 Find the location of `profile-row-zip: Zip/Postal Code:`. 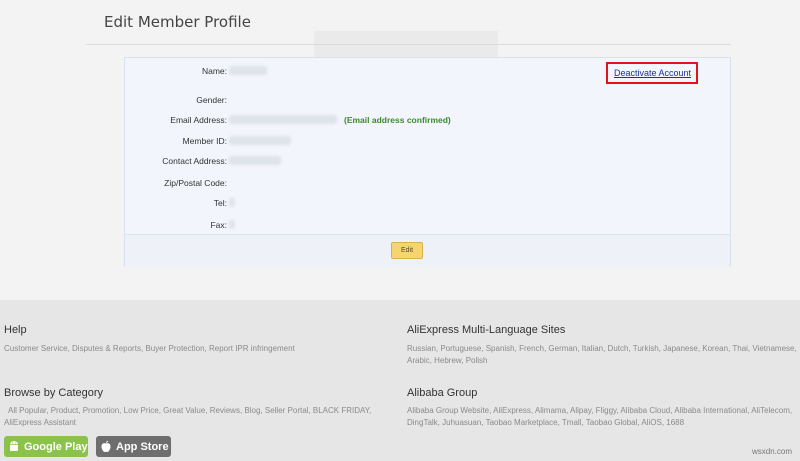

profile-row-zip: Zip/Postal Code: is located at coordinates (360, 185).